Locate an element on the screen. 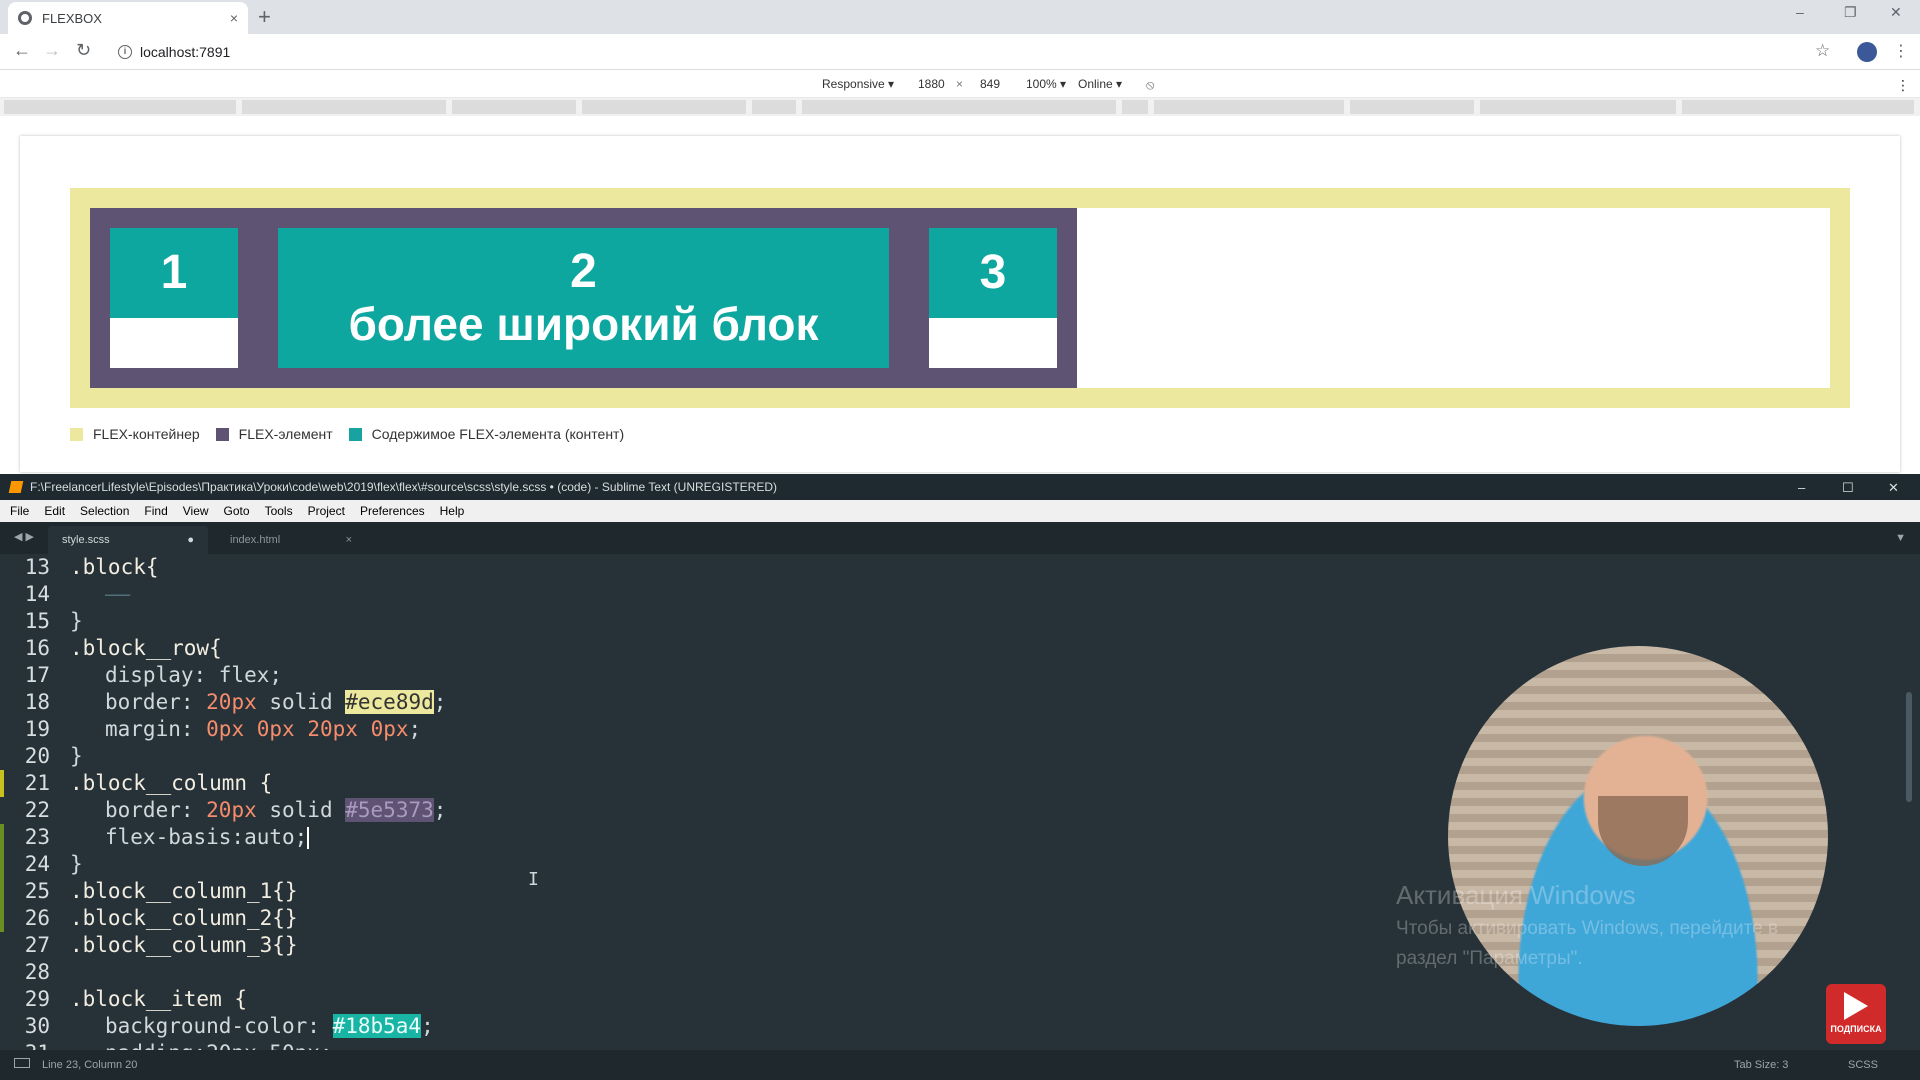 This screenshot has height=1080, width=1920. line-number: 27 is located at coordinates (37, 945).